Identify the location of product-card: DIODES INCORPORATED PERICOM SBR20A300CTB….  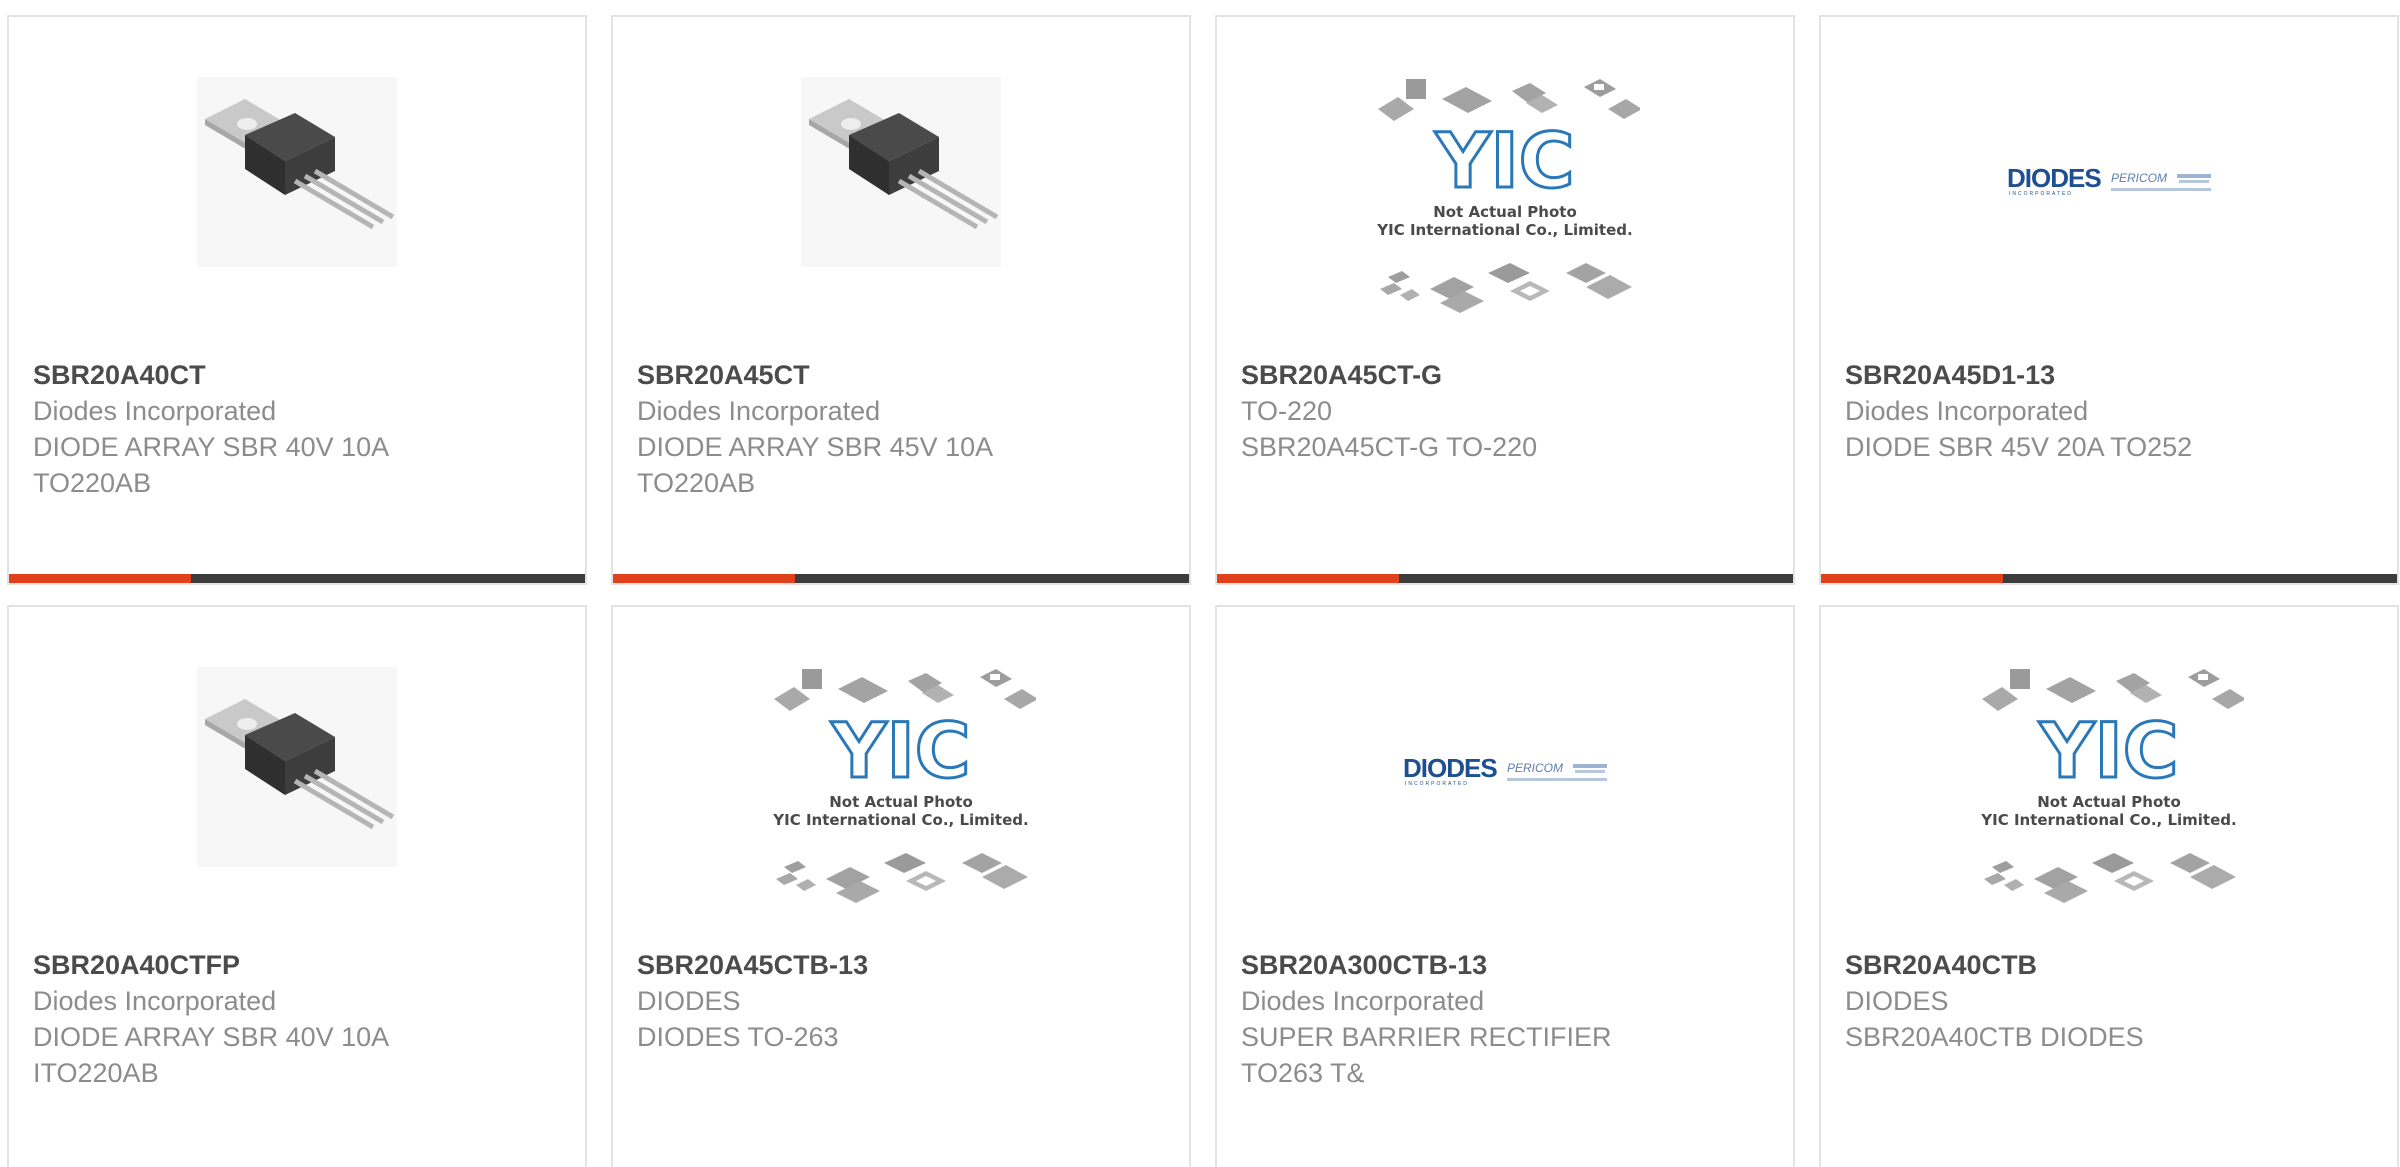
(1505, 886).